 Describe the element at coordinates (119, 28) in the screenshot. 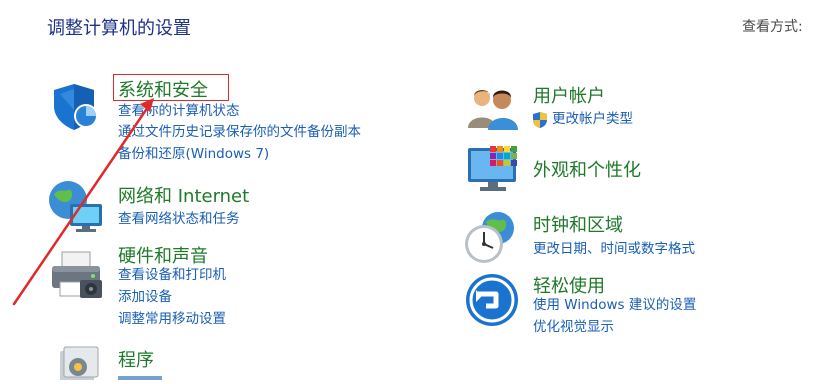

I see `page-title: 调整计算机的设置` at that location.